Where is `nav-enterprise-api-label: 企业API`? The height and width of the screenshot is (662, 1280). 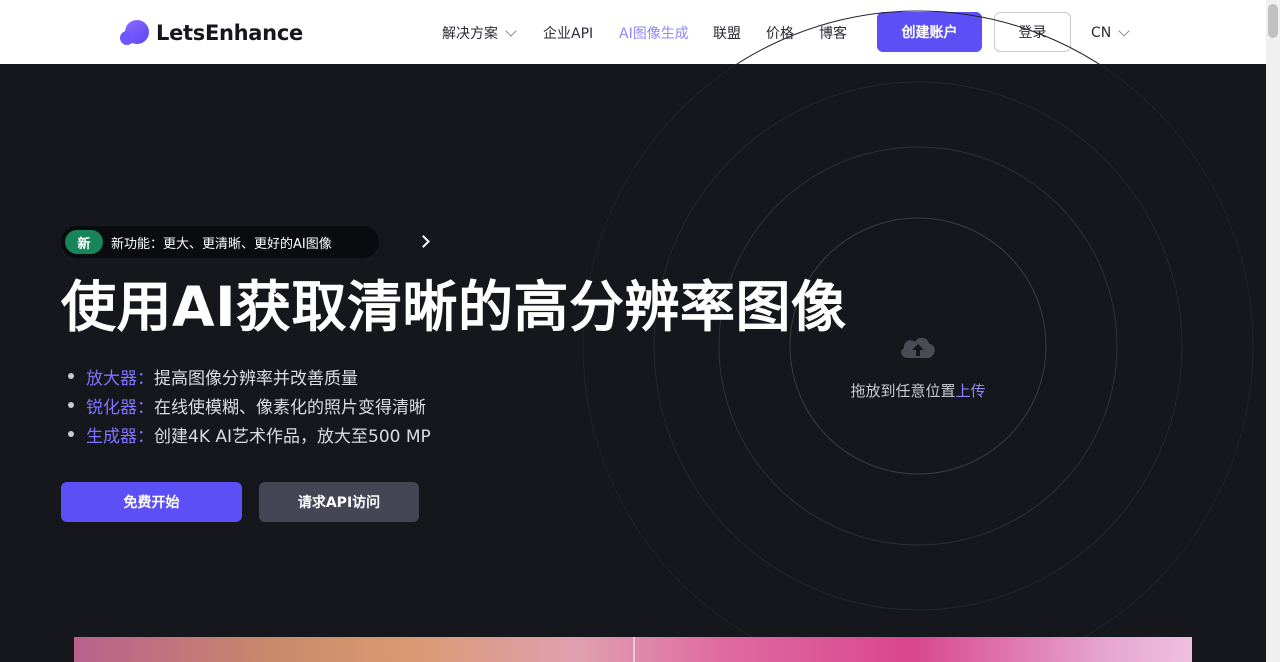 nav-enterprise-api-label: 企业API is located at coordinates (568, 34).